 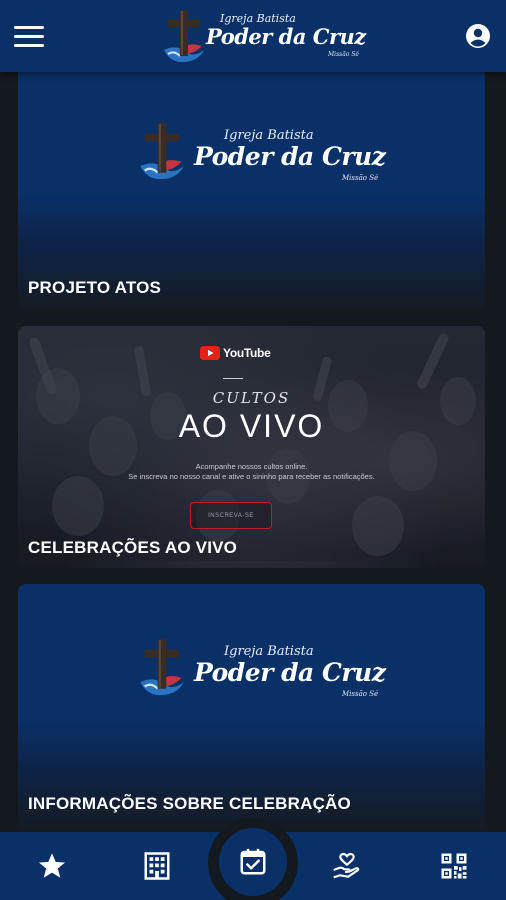 I want to click on nav-agenda, so click(x=253, y=862).